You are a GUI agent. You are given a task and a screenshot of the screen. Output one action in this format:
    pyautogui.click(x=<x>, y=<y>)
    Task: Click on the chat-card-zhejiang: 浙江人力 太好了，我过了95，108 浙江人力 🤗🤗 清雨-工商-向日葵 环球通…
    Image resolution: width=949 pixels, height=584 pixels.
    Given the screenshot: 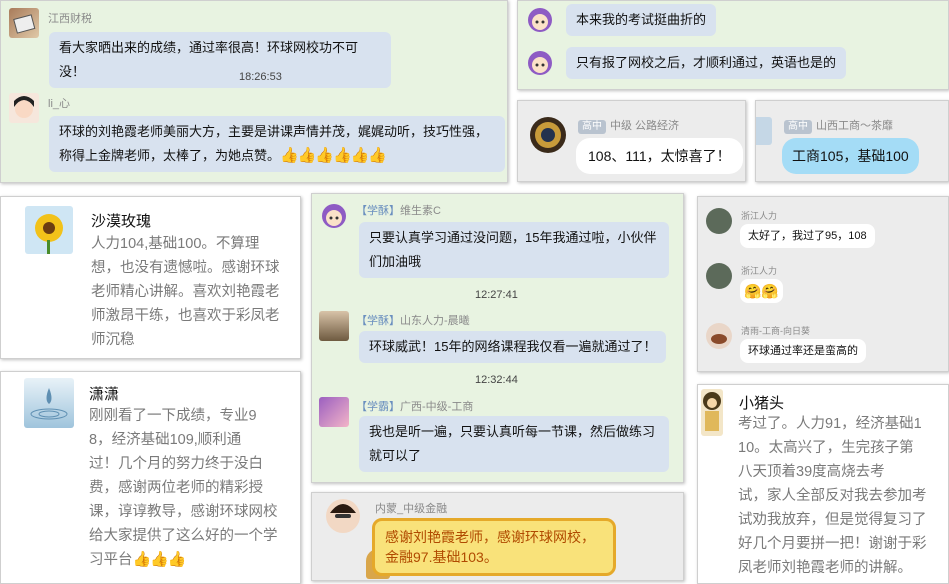 What is the action you would take?
    pyautogui.click(x=823, y=284)
    